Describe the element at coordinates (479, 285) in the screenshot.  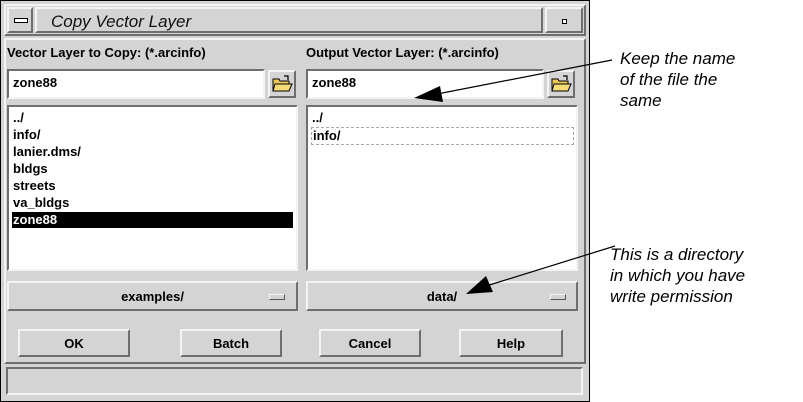
I see `arrow-head-bottom` at that location.